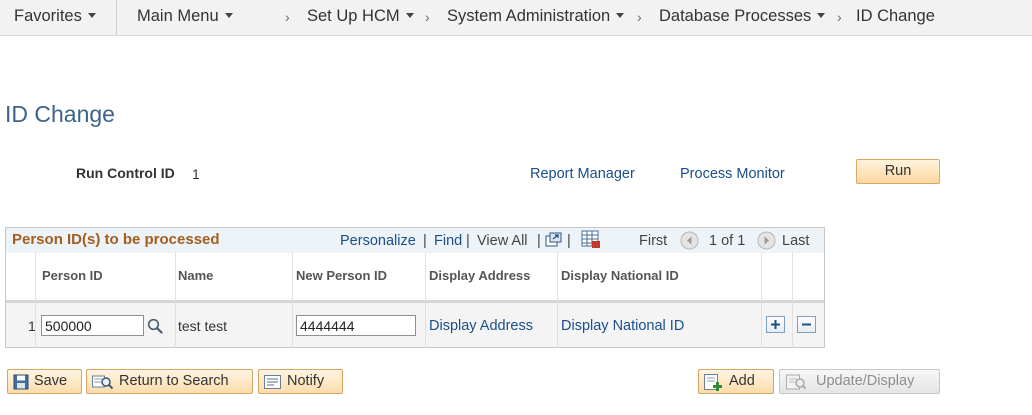 This screenshot has width=1032, height=415. Describe the element at coordinates (591, 242) in the screenshot. I see `download-spreadsheet-icon` at that location.